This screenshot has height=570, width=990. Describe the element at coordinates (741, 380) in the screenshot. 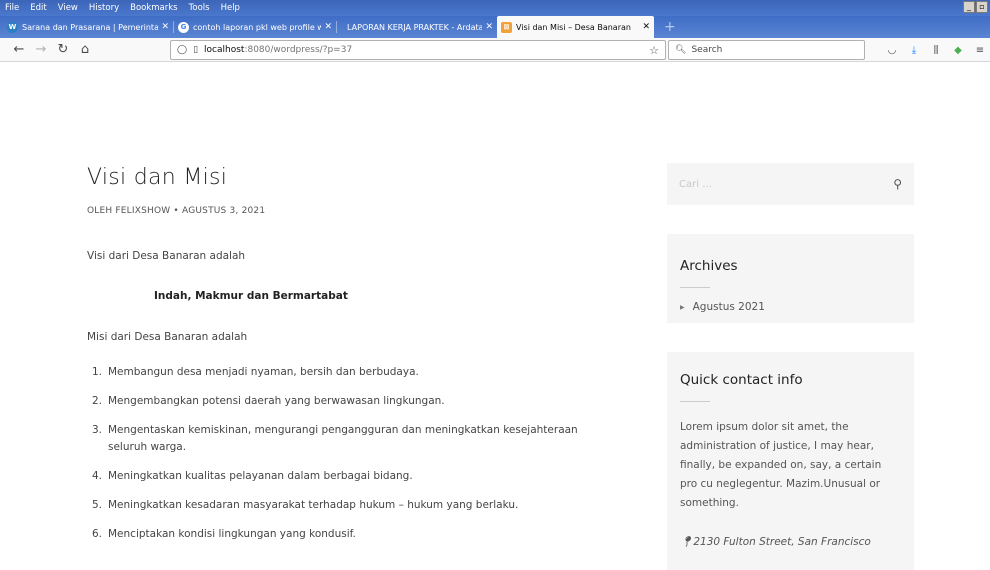

I see `contact-title: Quick contact info` at that location.